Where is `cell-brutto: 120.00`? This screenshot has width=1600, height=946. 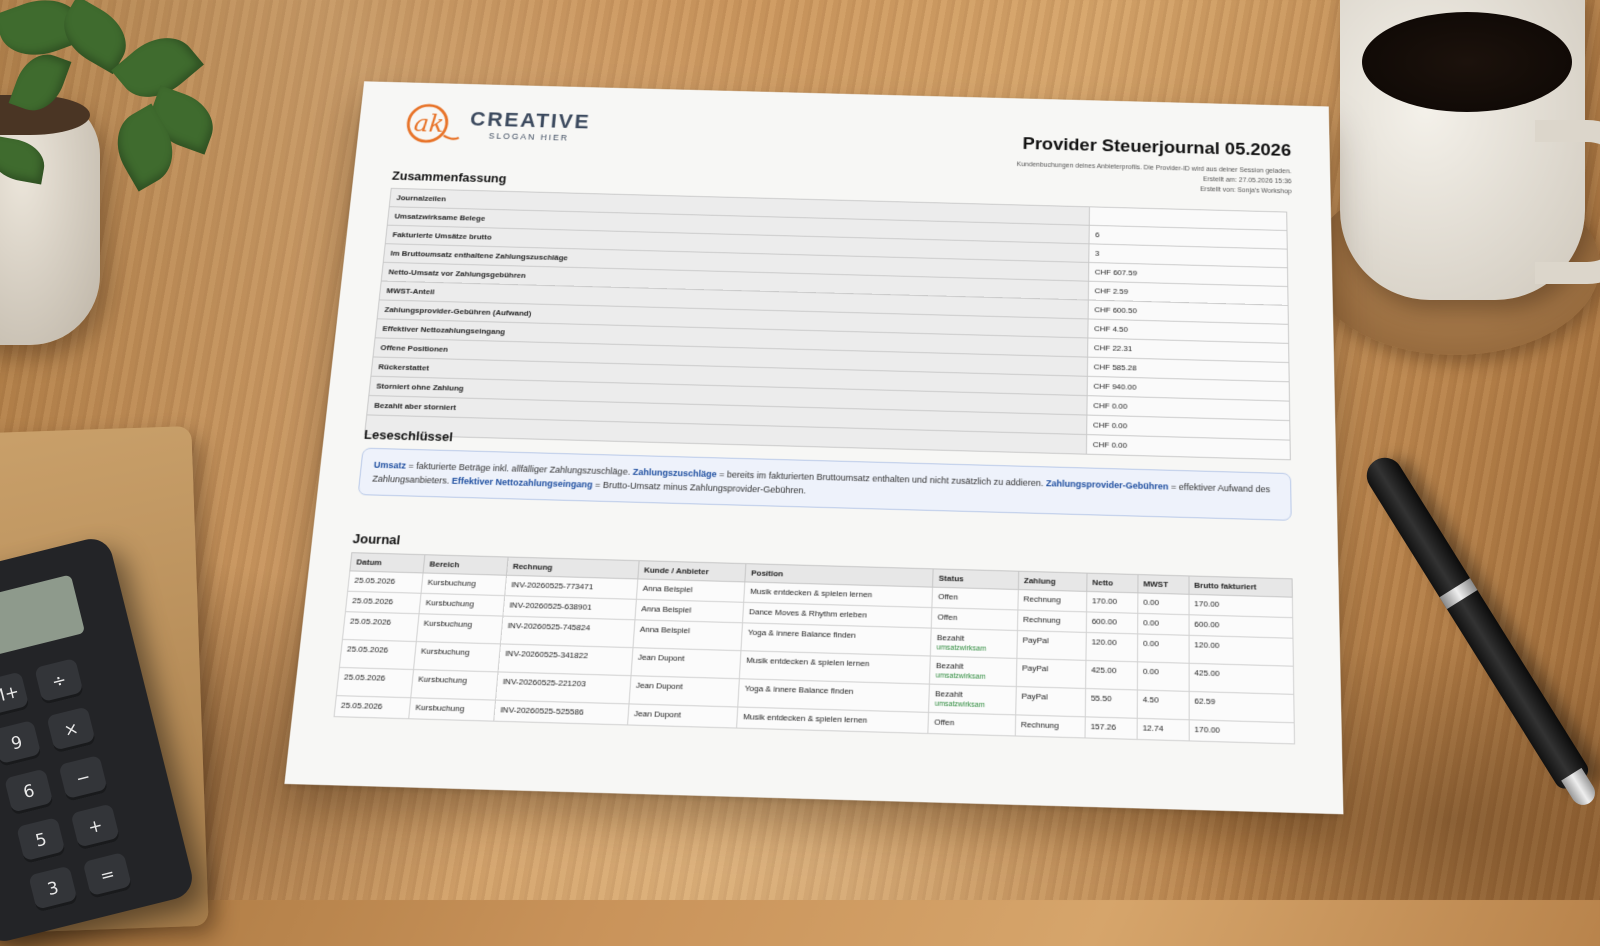 cell-brutto: 120.00 is located at coordinates (1241, 651).